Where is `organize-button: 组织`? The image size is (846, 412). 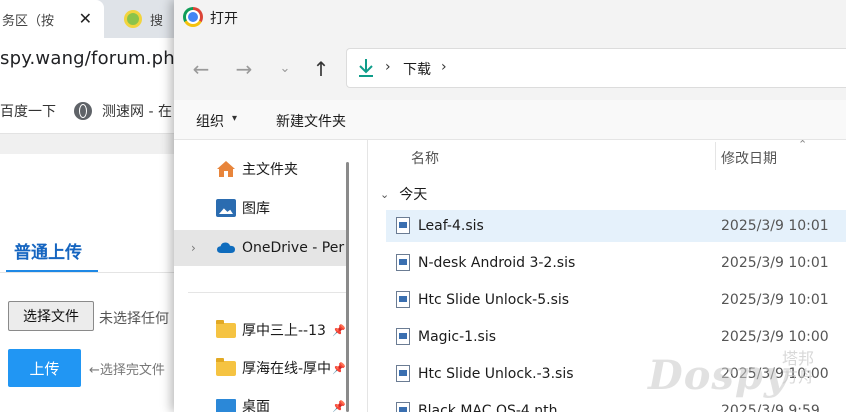
organize-button: 组织 is located at coordinates (210, 121).